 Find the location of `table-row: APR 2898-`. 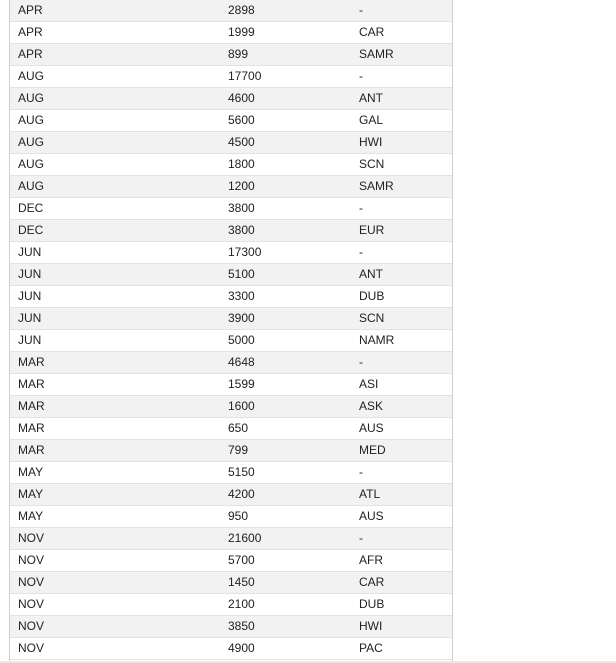

table-row: APR 2898- is located at coordinates (231, 11).